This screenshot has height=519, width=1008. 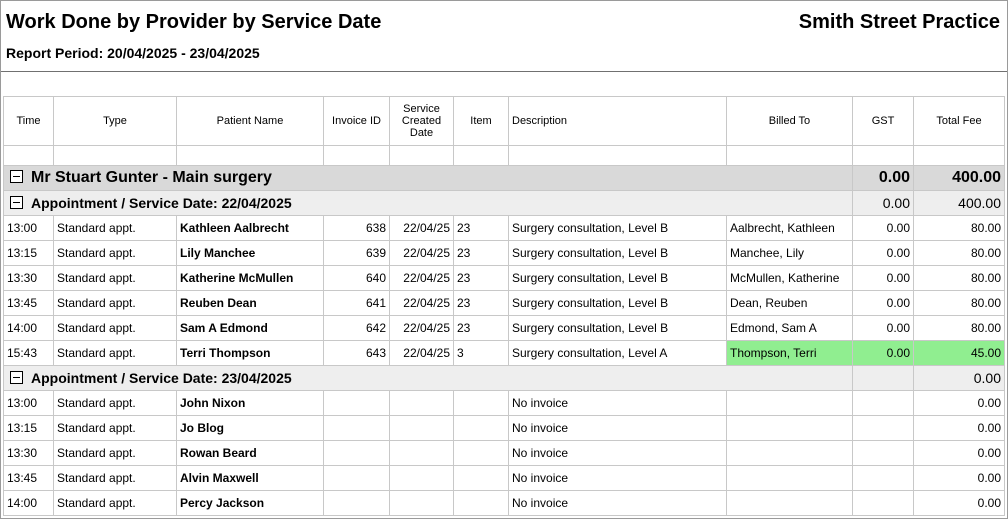 What do you see at coordinates (428, 203) in the screenshot?
I see `appointment-group-label-cell: Appointment / Service Date: 22/04/2025` at bounding box center [428, 203].